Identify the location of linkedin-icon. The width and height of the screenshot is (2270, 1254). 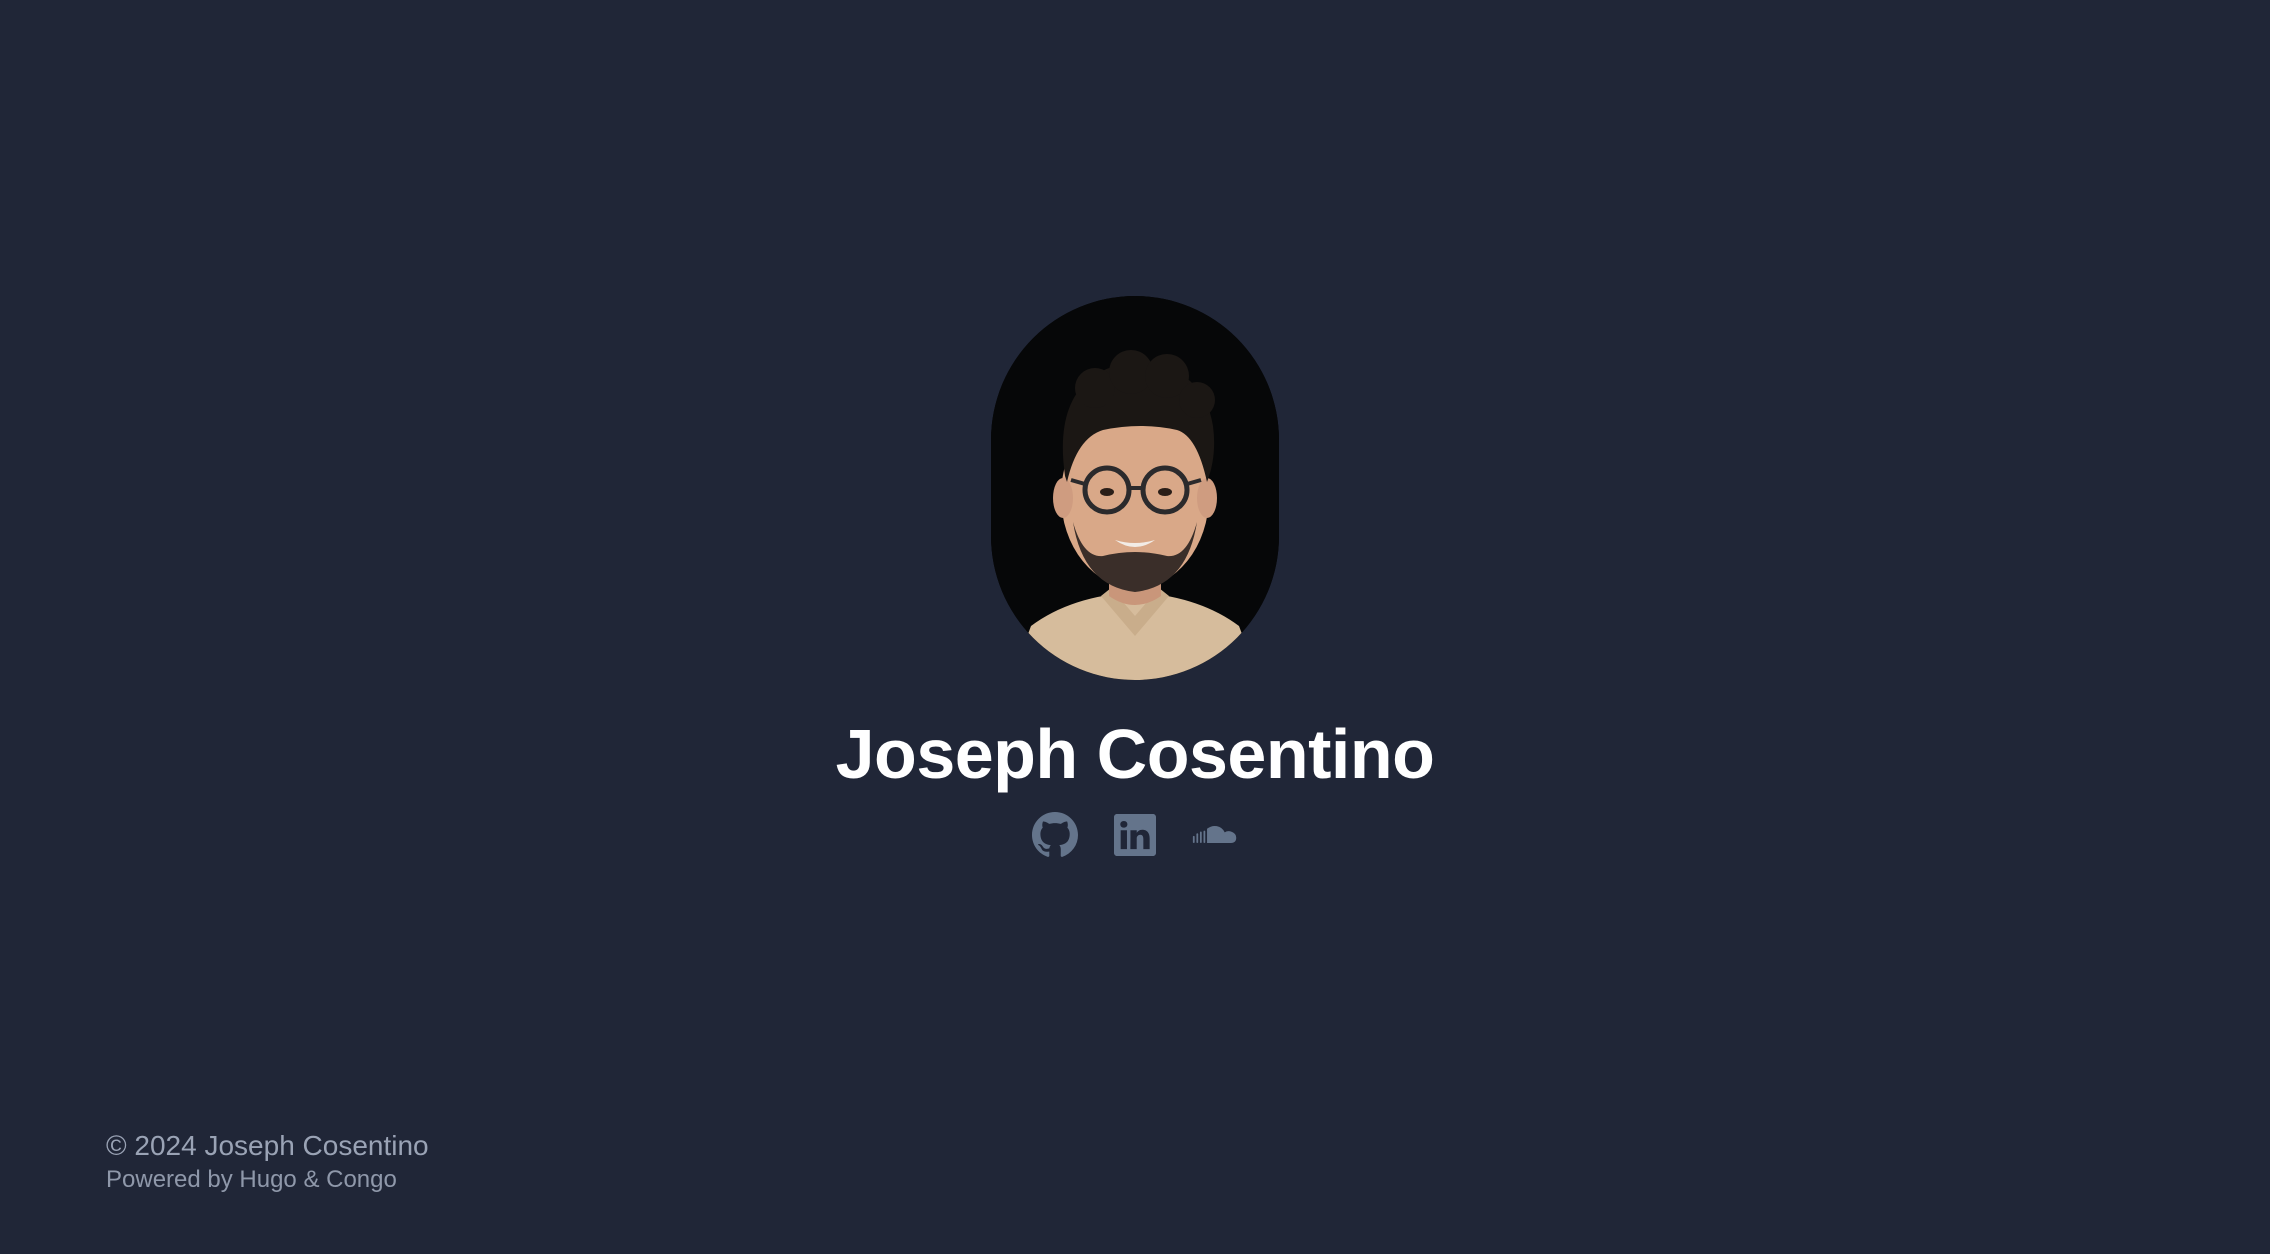
(1135, 835).